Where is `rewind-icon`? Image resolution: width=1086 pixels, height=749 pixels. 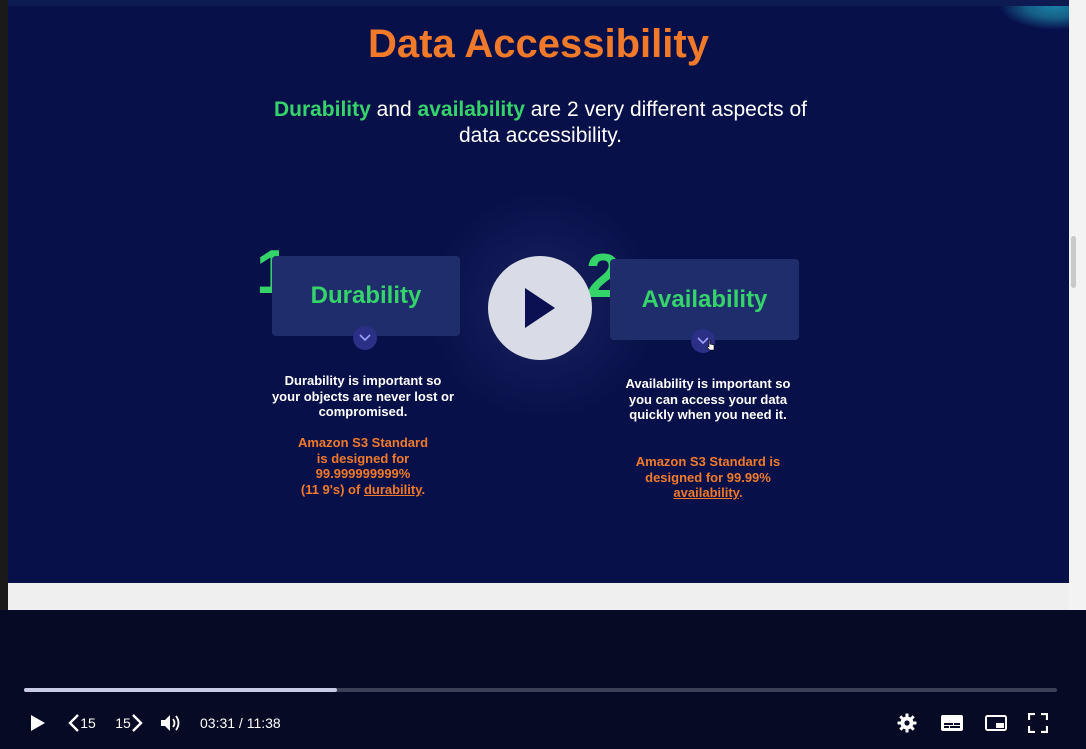
rewind-icon is located at coordinates (74, 723).